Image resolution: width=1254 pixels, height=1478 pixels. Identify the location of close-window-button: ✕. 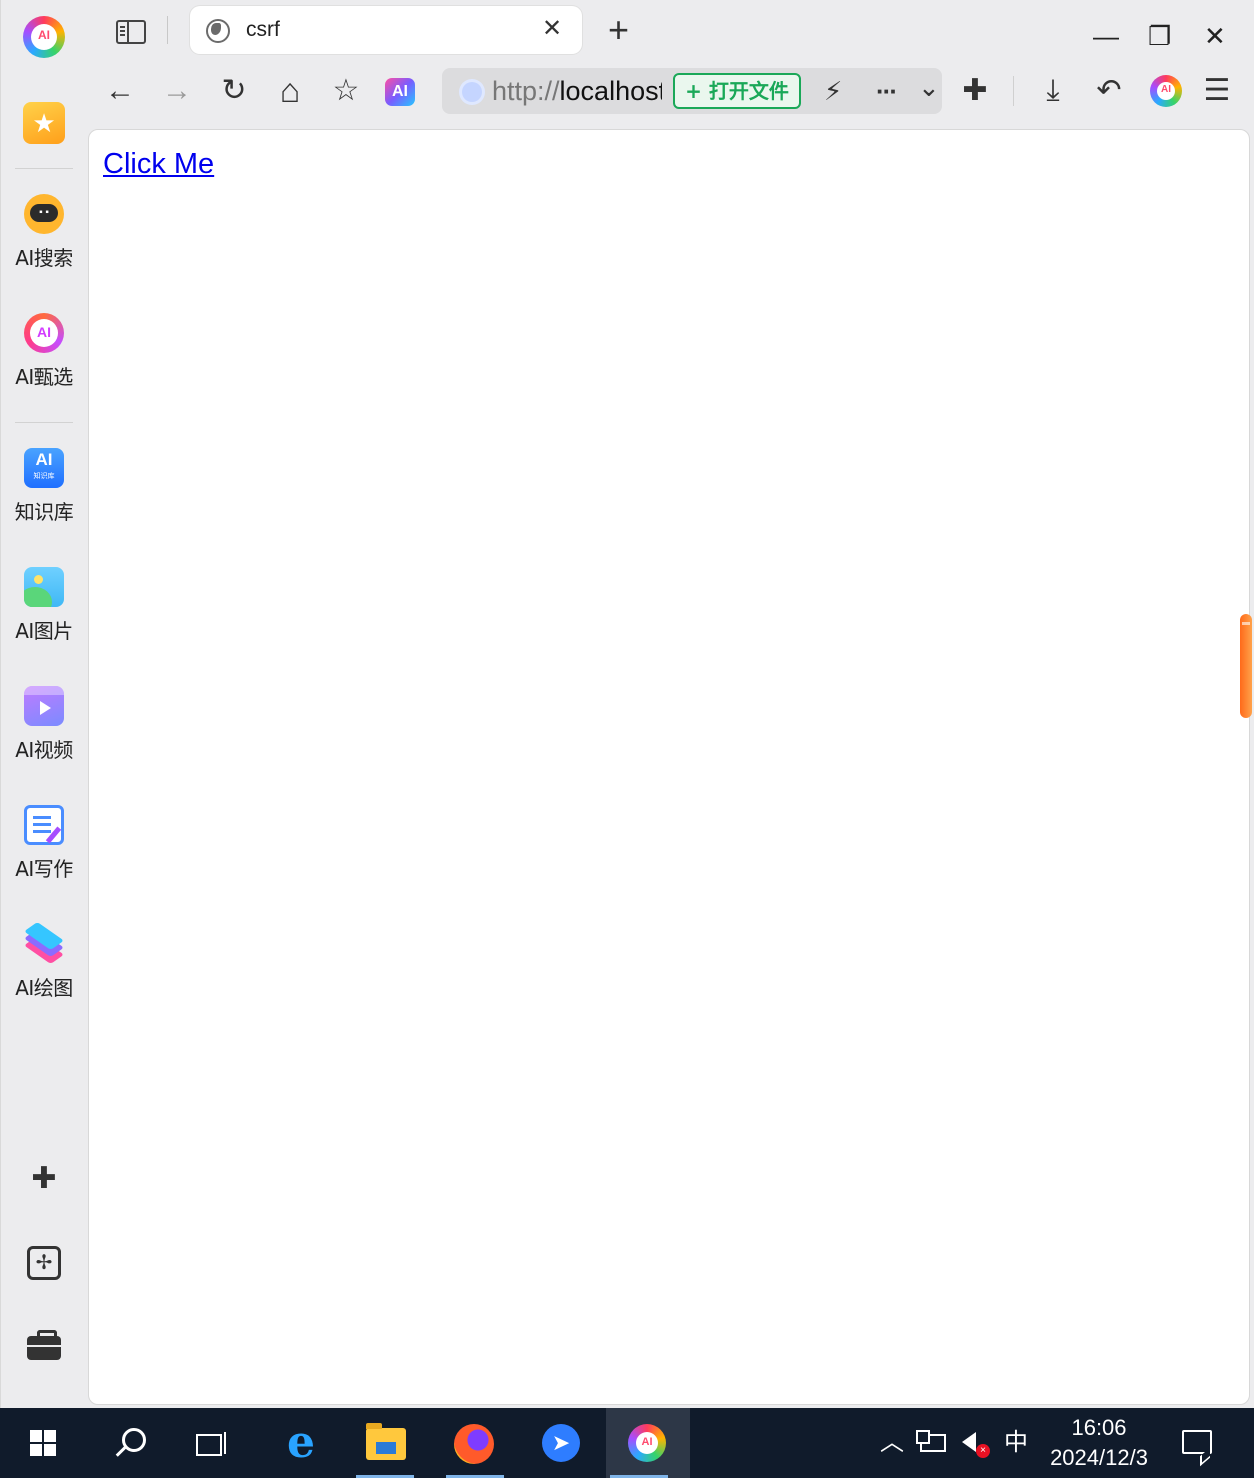
(1215, 36).